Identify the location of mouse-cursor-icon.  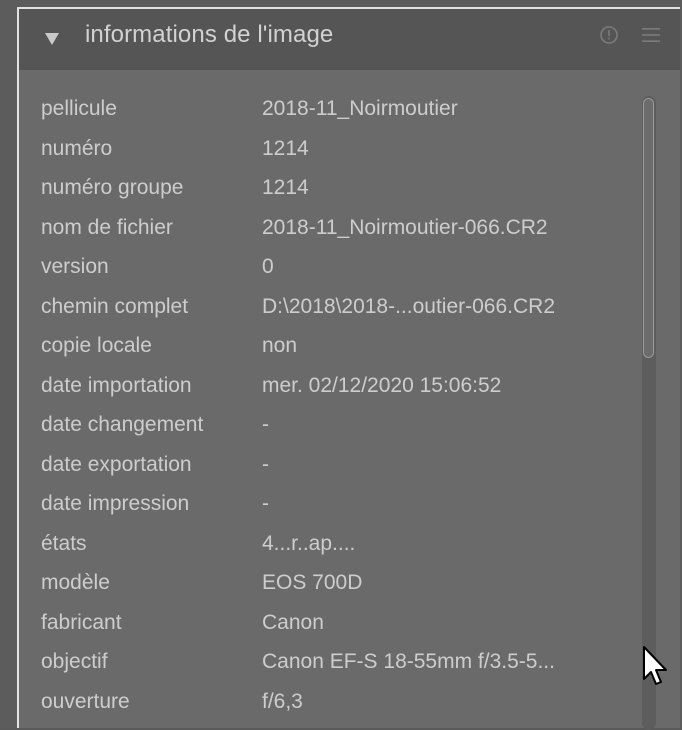
(655, 665).